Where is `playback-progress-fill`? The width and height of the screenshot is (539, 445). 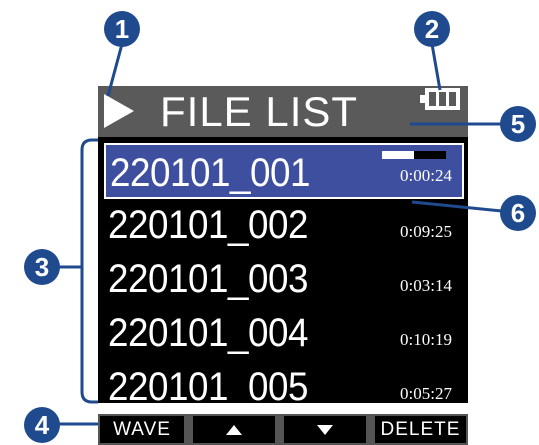 playback-progress-fill is located at coordinates (398, 155).